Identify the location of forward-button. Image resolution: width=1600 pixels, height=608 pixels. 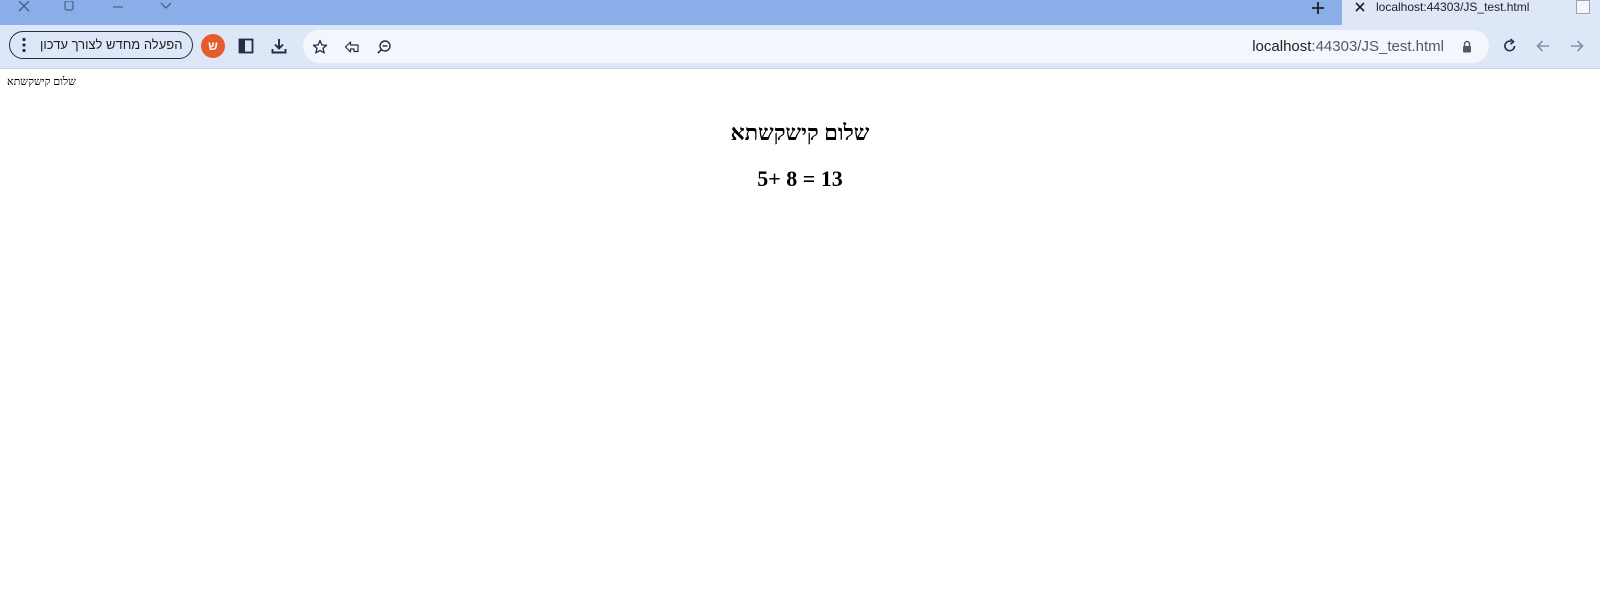
(1577, 46).